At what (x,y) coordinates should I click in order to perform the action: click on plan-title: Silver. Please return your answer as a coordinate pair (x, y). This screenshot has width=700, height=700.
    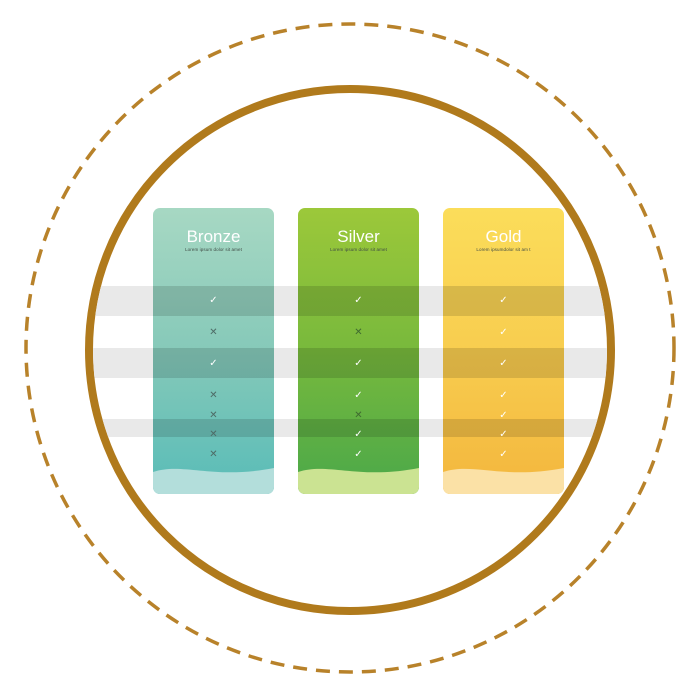
    Looking at the image, I should click on (358, 236).